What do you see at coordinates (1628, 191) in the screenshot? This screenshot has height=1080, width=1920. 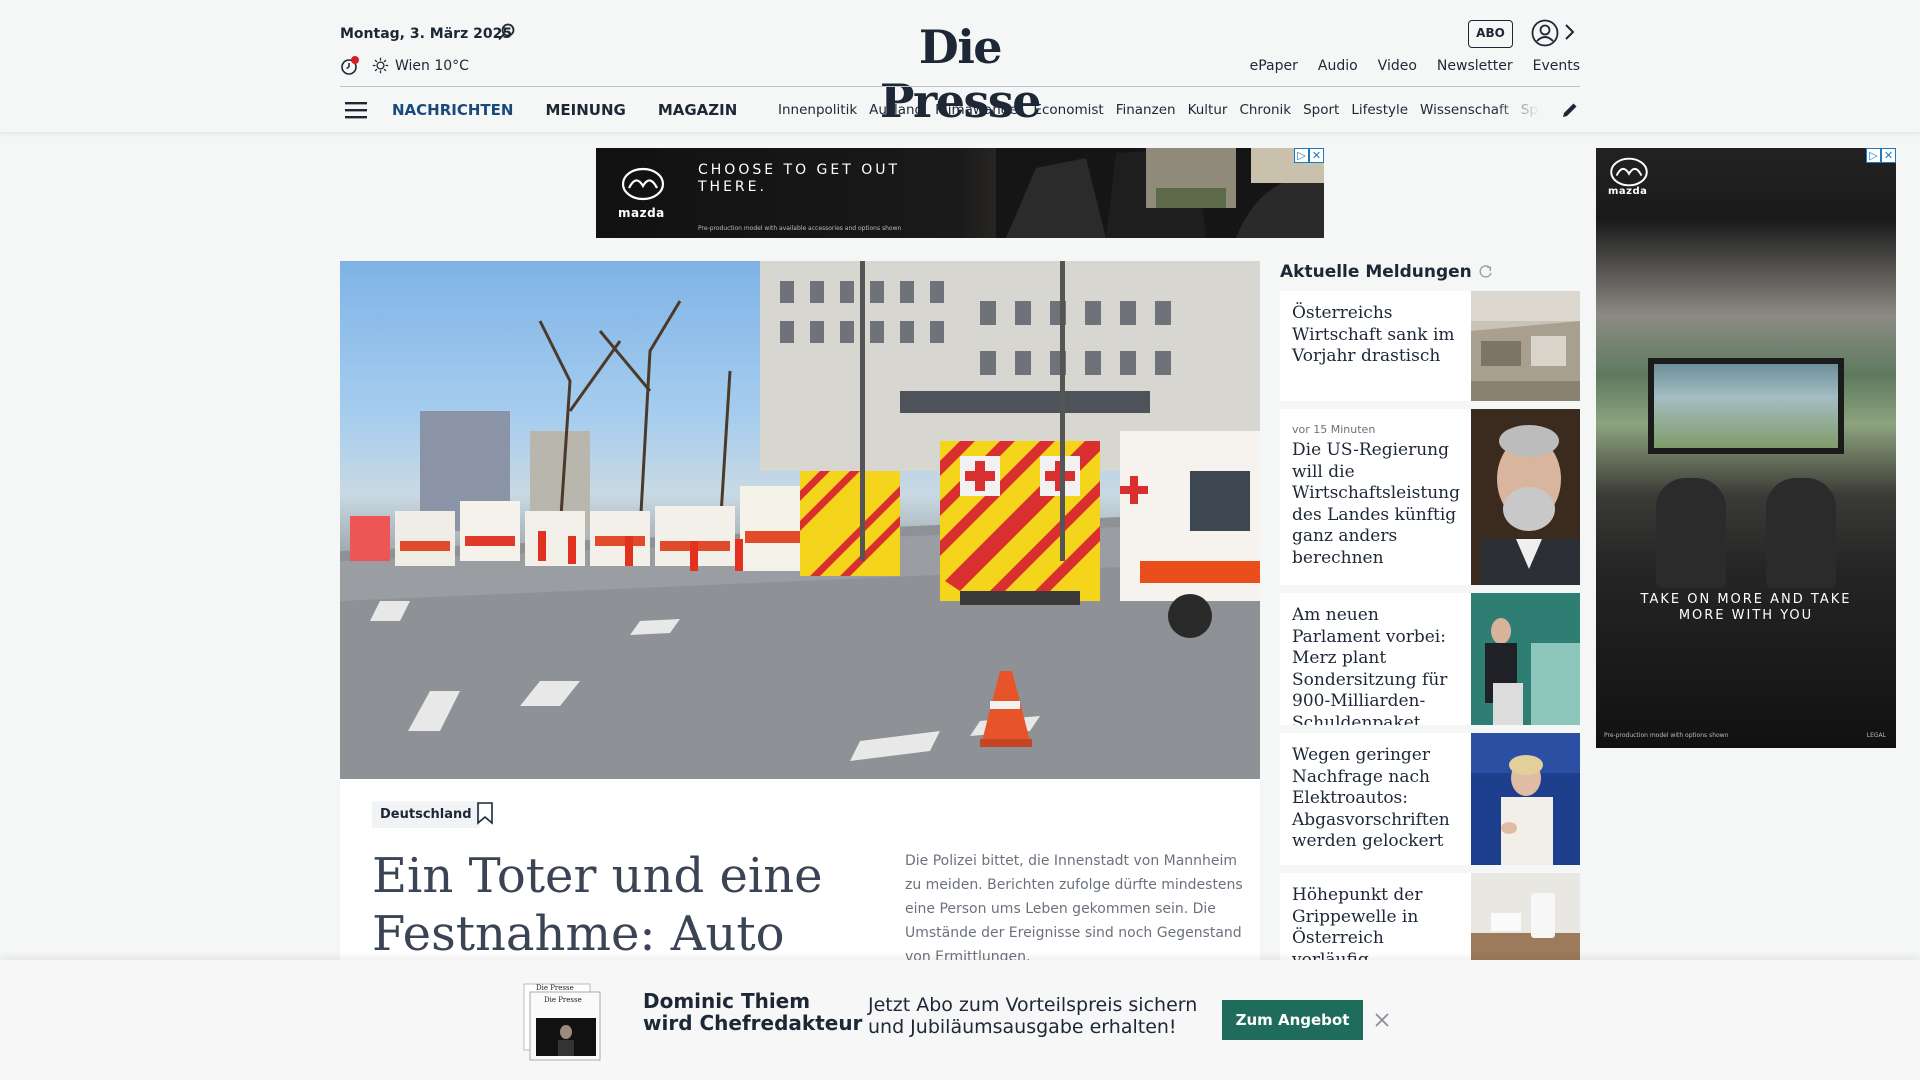 I see `ad-brand: mazda` at bounding box center [1628, 191].